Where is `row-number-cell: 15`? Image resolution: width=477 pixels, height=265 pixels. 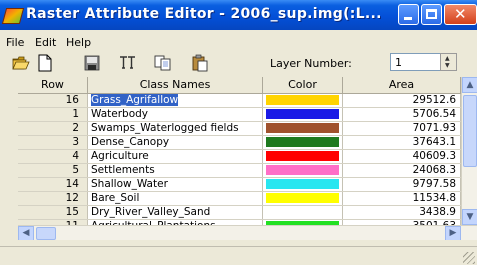
row-number-cell: 15 is located at coordinates (53, 212).